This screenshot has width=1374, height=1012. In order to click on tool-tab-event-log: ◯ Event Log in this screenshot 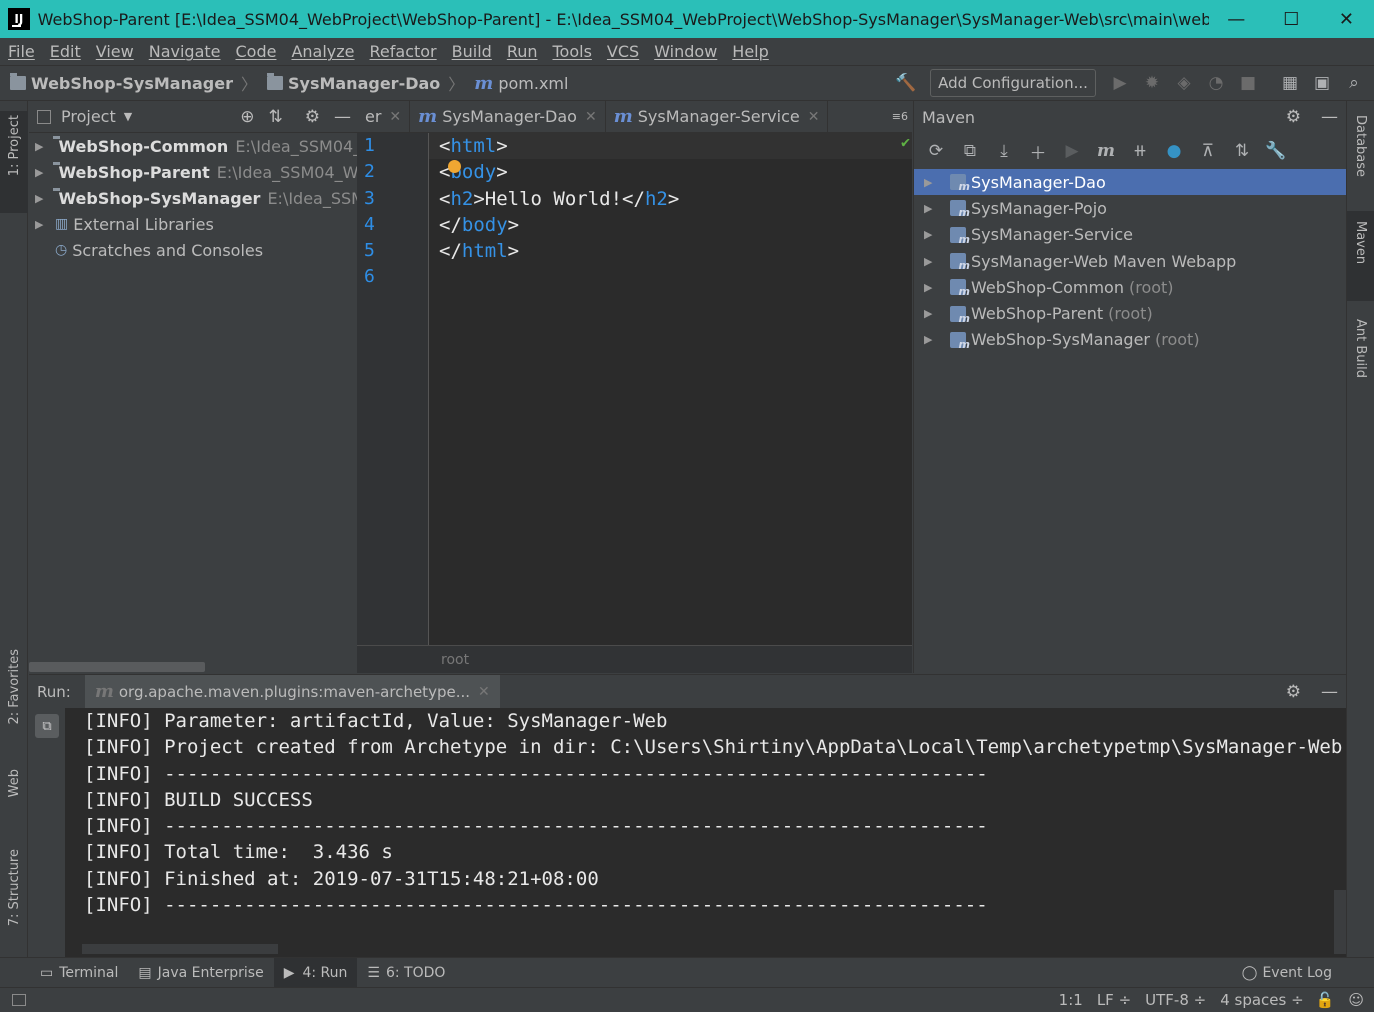, I will do `click(1287, 973)`.